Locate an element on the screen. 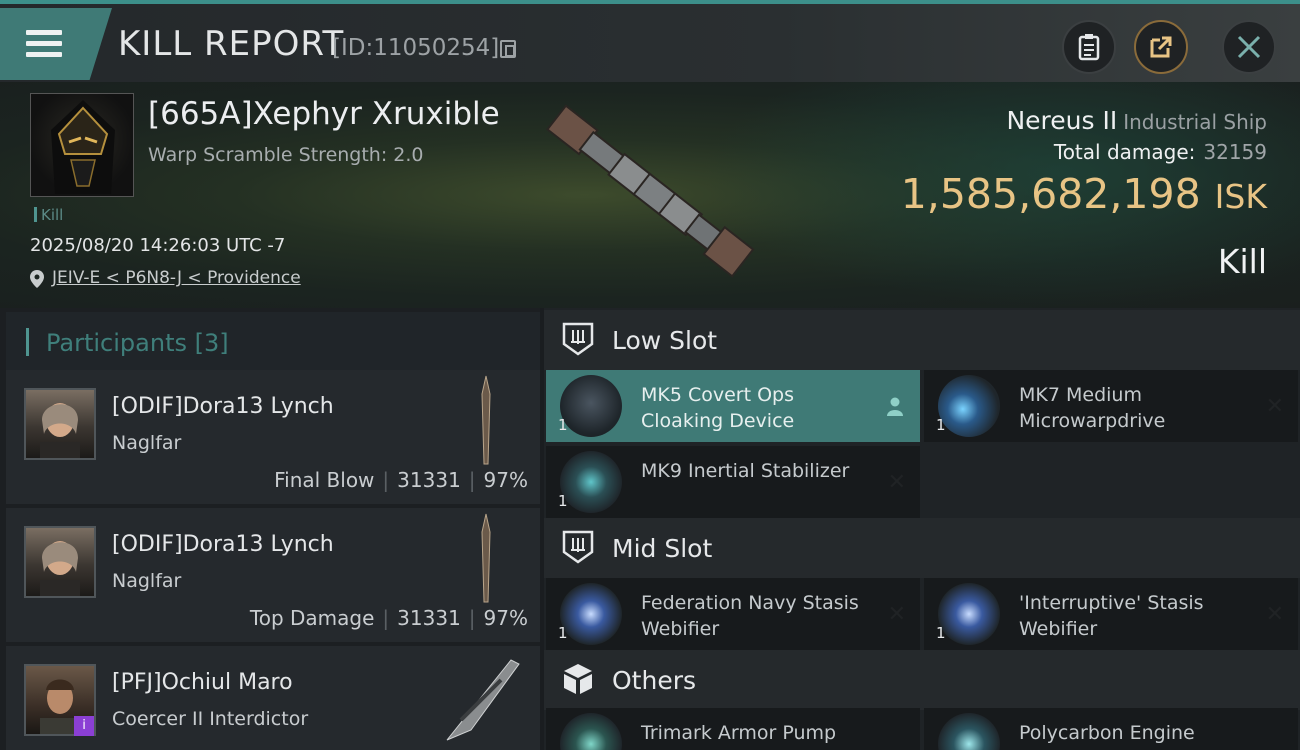 The height and width of the screenshot is (750, 1300). ship-name: Nereus II Industrial Ship is located at coordinates (1136, 120).